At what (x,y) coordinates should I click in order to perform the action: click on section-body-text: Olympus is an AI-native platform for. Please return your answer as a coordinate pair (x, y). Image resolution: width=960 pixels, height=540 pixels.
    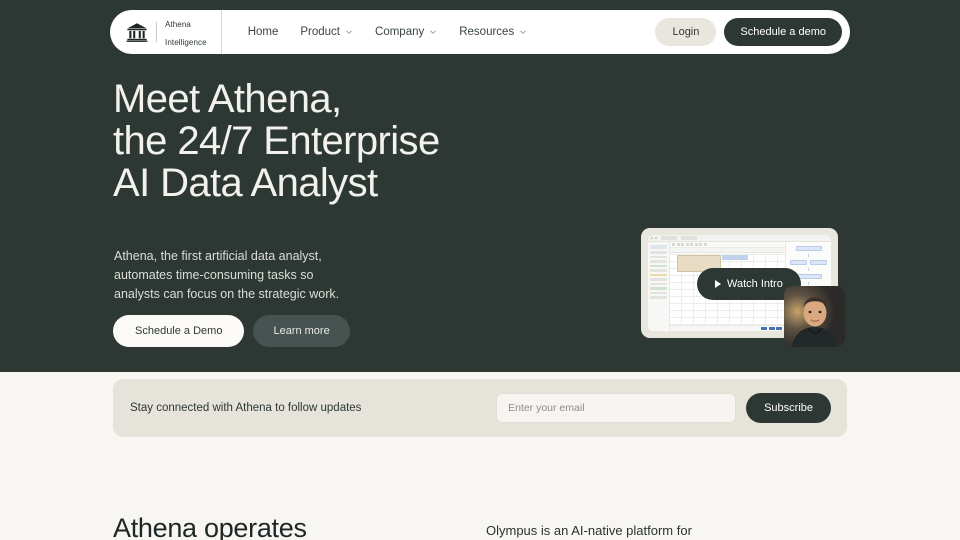
    Looking at the image, I should click on (589, 530).